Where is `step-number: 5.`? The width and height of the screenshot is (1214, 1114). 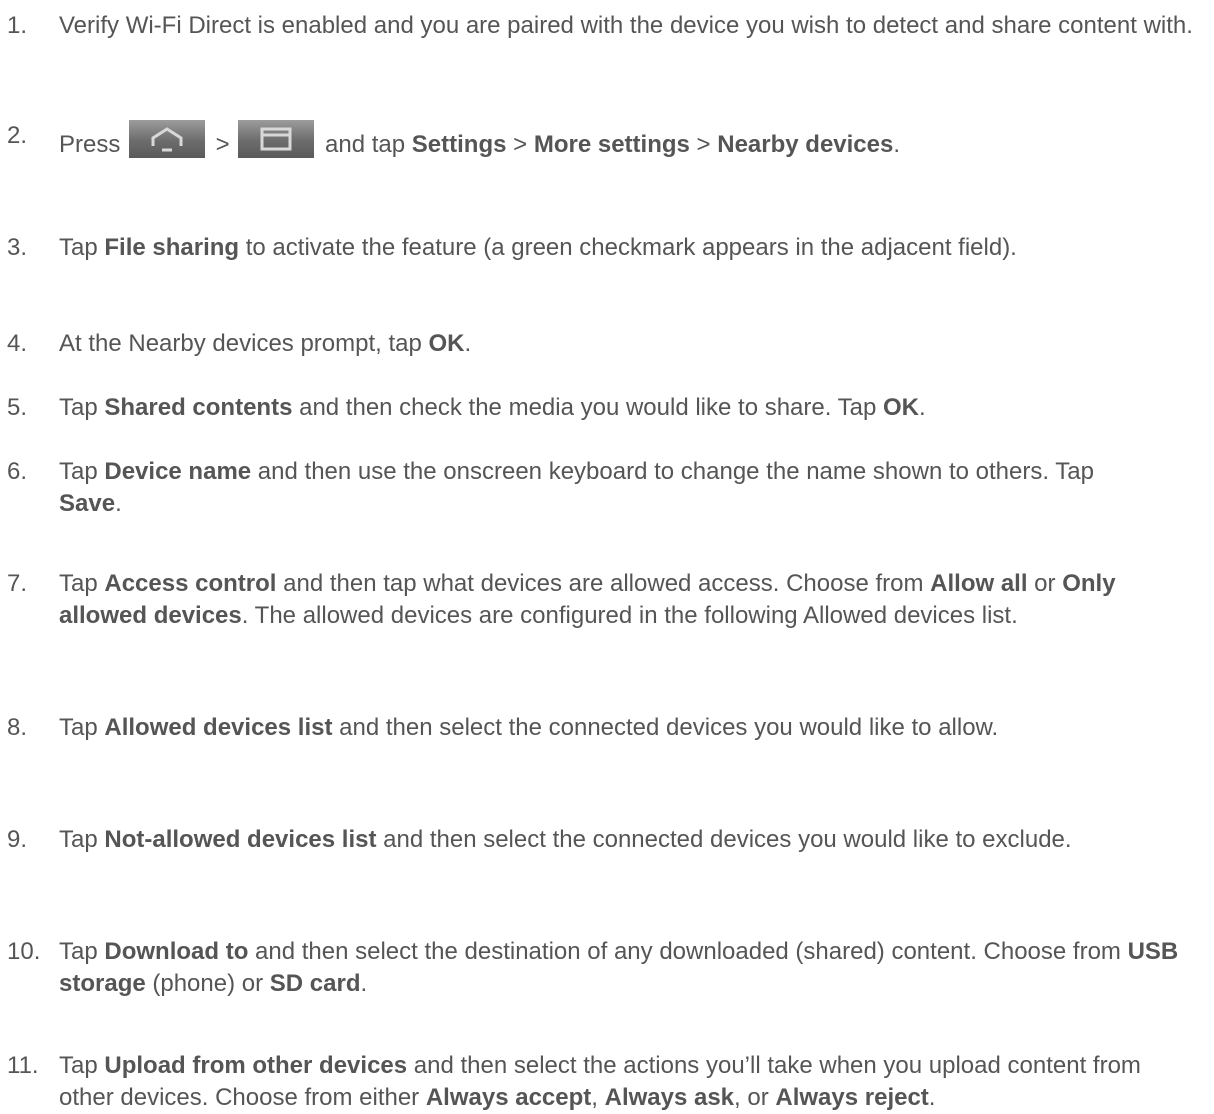 step-number: 5. is located at coordinates (17, 407).